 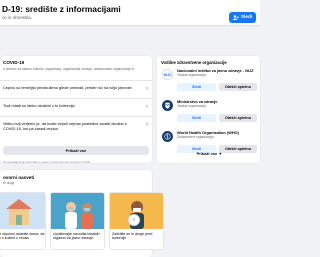 I want to click on faq-heading: COVID-19, so click(x=14, y=62).